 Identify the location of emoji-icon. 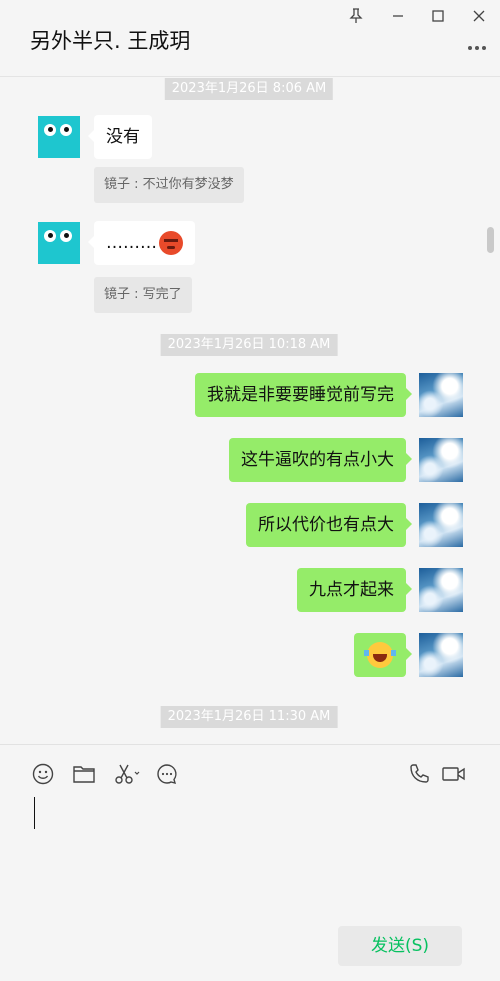
(43, 774).